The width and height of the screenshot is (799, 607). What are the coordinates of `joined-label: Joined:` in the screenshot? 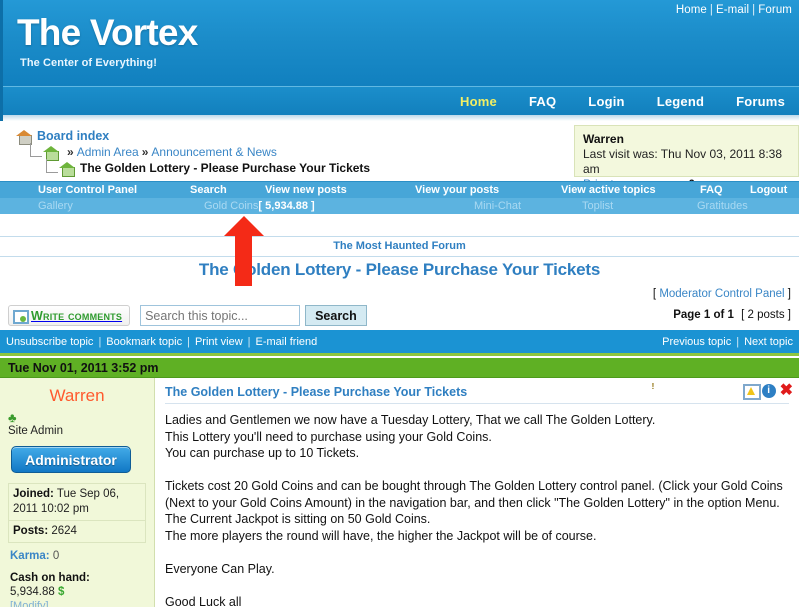 It's located at (33, 494).